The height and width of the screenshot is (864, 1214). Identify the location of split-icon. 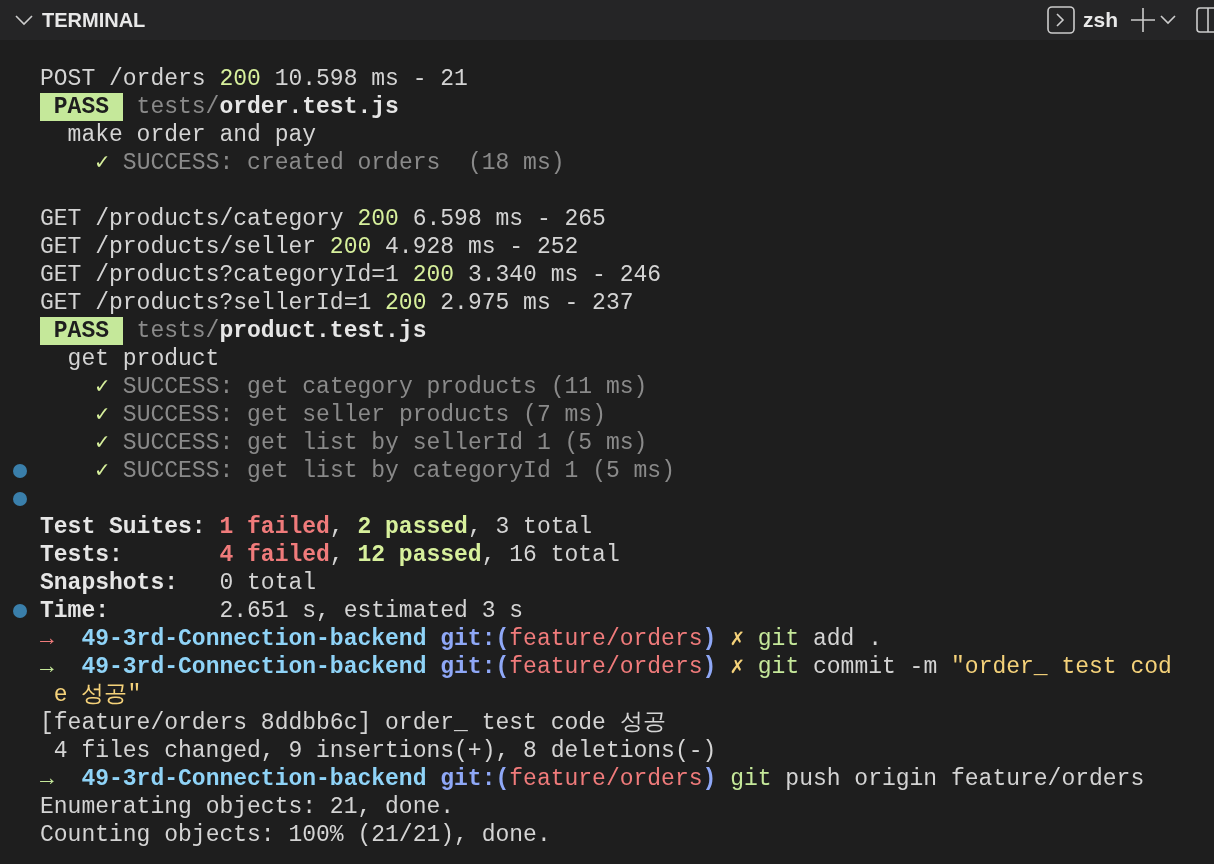
(1205, 20).